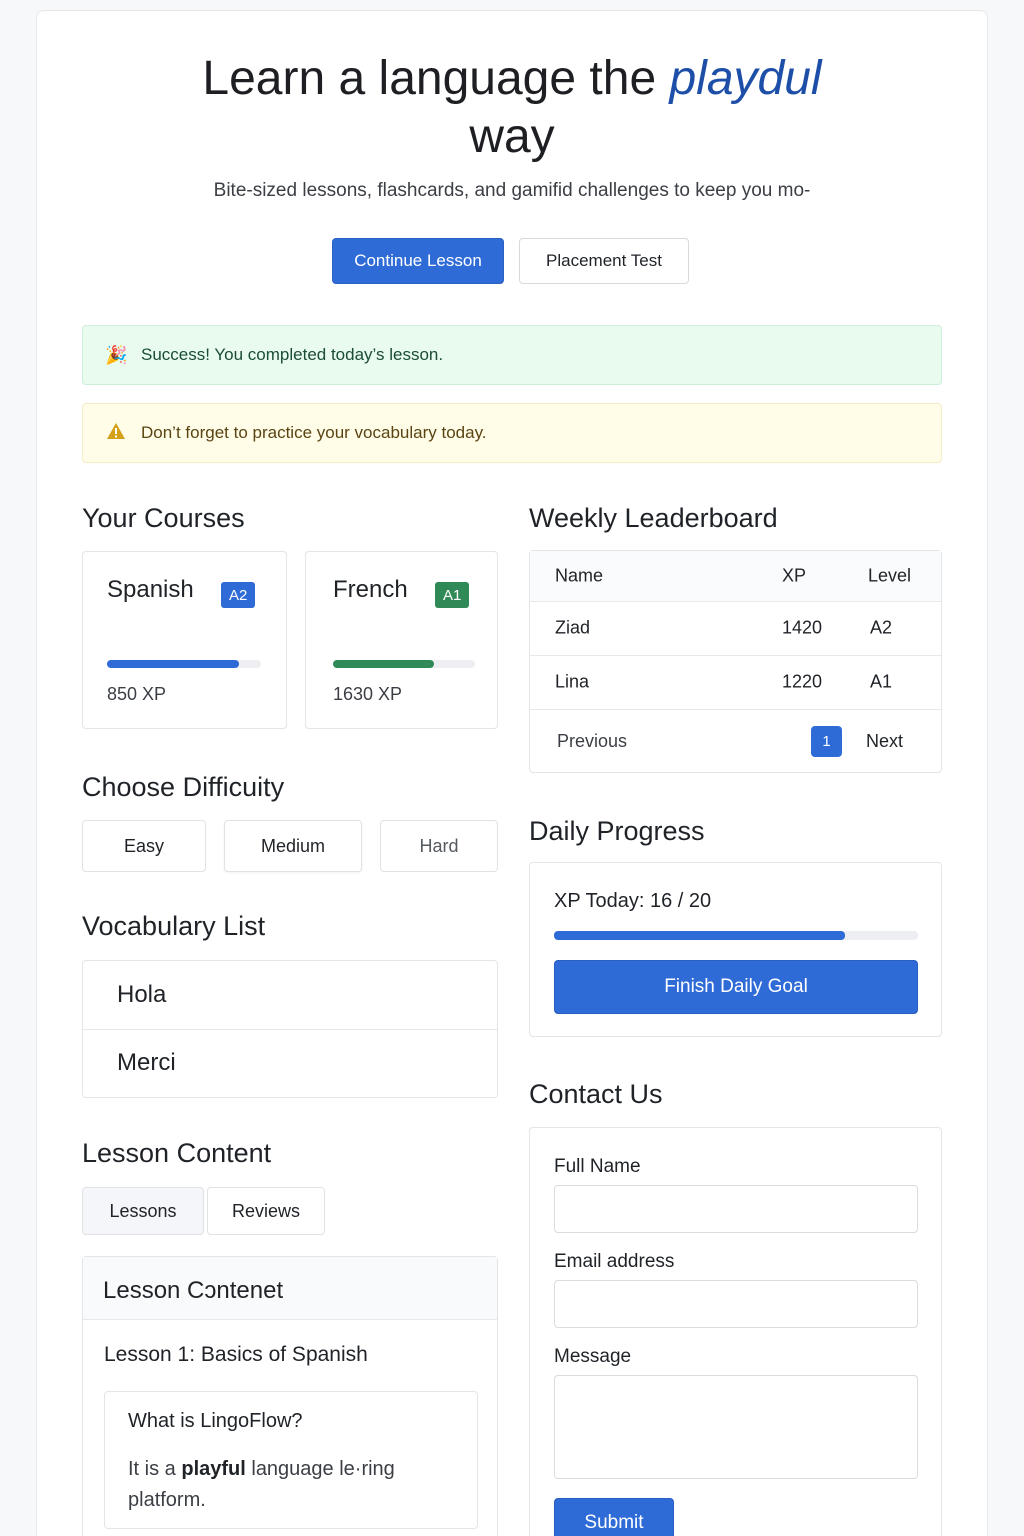 Image resolution: width=1024 pixels, height=1536 pixels. I want to click on tab-lessons: Lessons, so click(143, 1211).